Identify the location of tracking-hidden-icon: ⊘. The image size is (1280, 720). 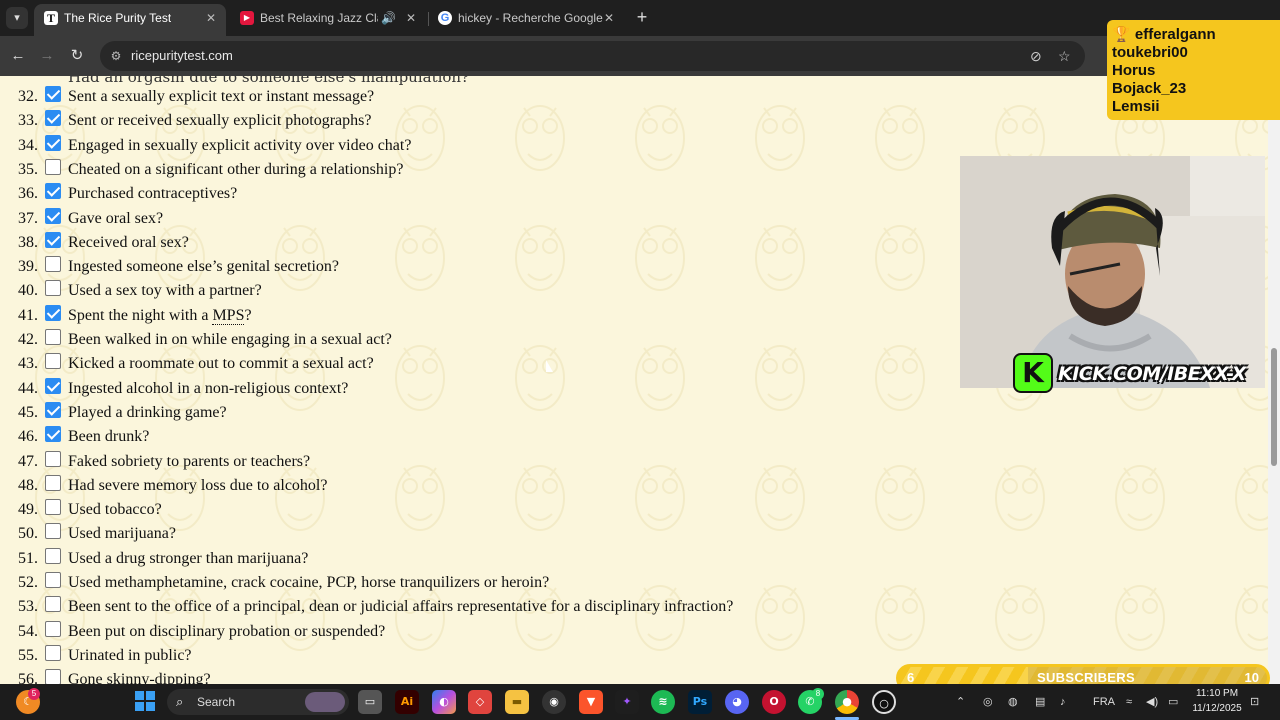
(1036, 56).